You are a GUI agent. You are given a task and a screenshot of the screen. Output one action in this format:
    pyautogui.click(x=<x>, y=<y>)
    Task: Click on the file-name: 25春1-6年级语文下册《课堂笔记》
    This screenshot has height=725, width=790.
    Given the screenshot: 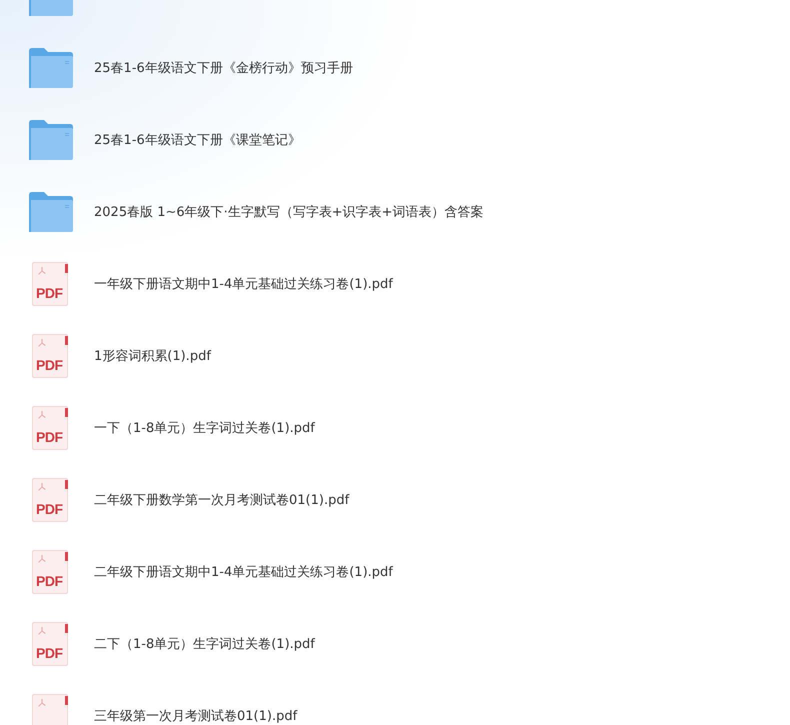 What is the action you would take?
    pyautogui.click(x=197, y=140)
    